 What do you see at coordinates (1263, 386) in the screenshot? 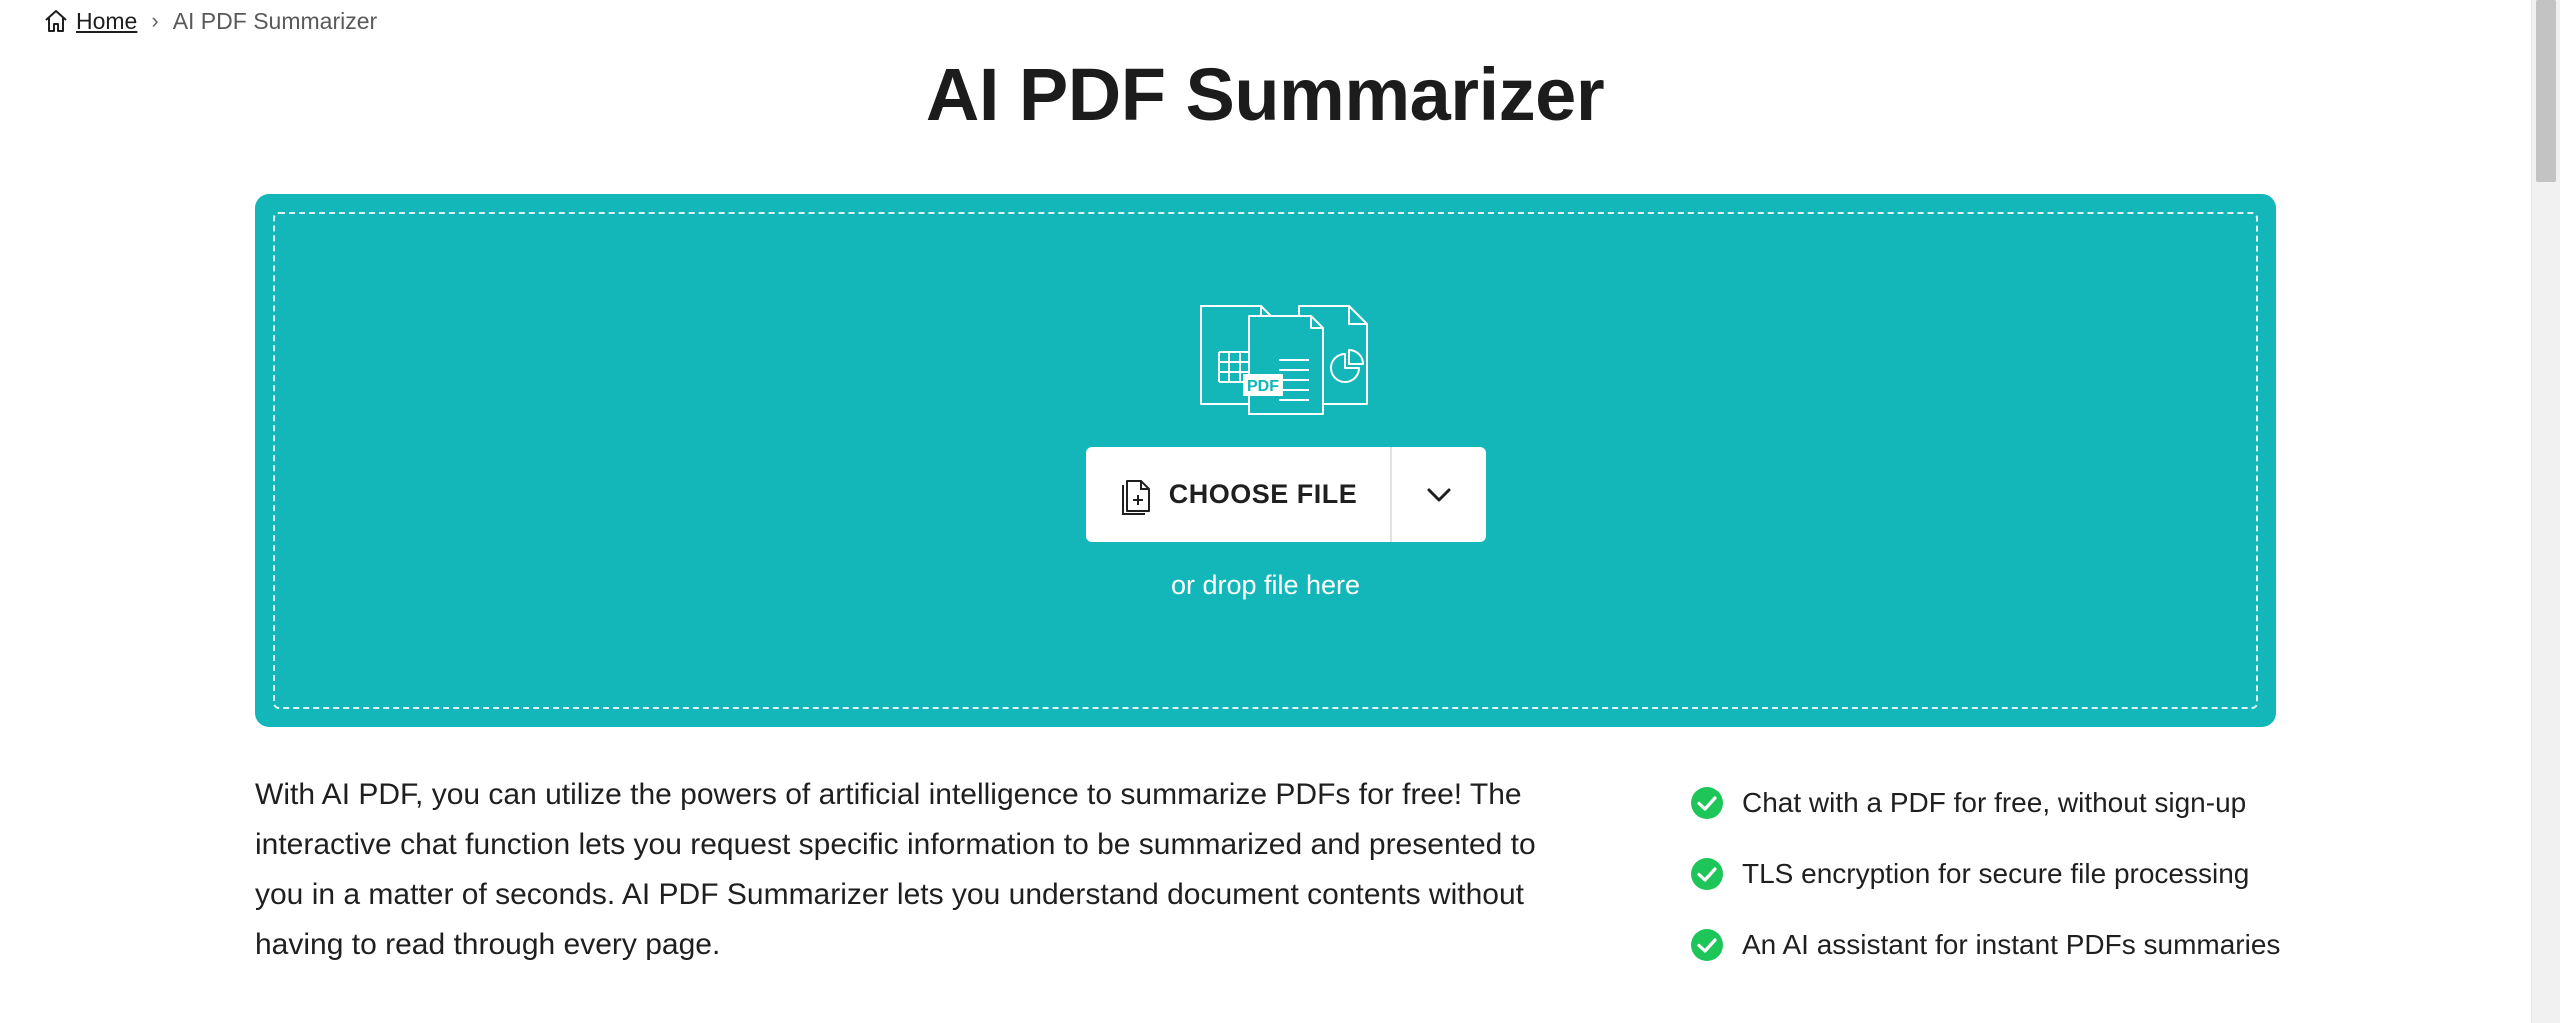
I see `pdf-badge: PDF` at bounding box center [1263, 386].